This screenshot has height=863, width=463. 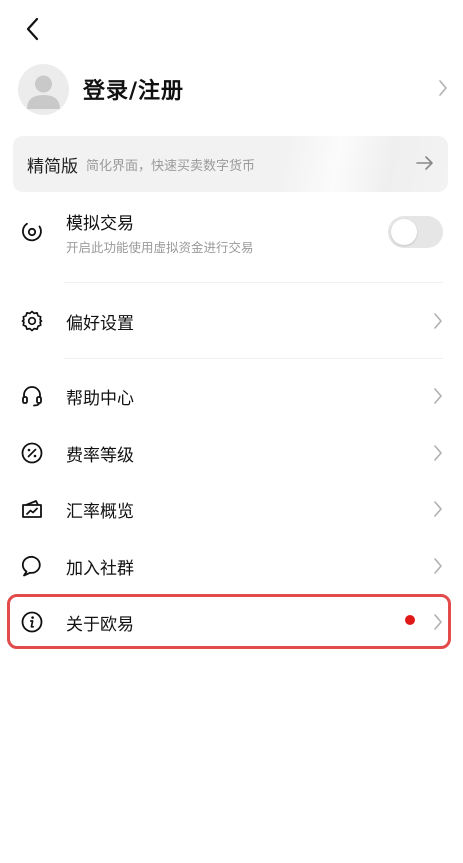 What do you see at coordinates (100, 568) in the screenshot?
I see `menu-item-label: 加入社群` at bounding box center [100, 568].